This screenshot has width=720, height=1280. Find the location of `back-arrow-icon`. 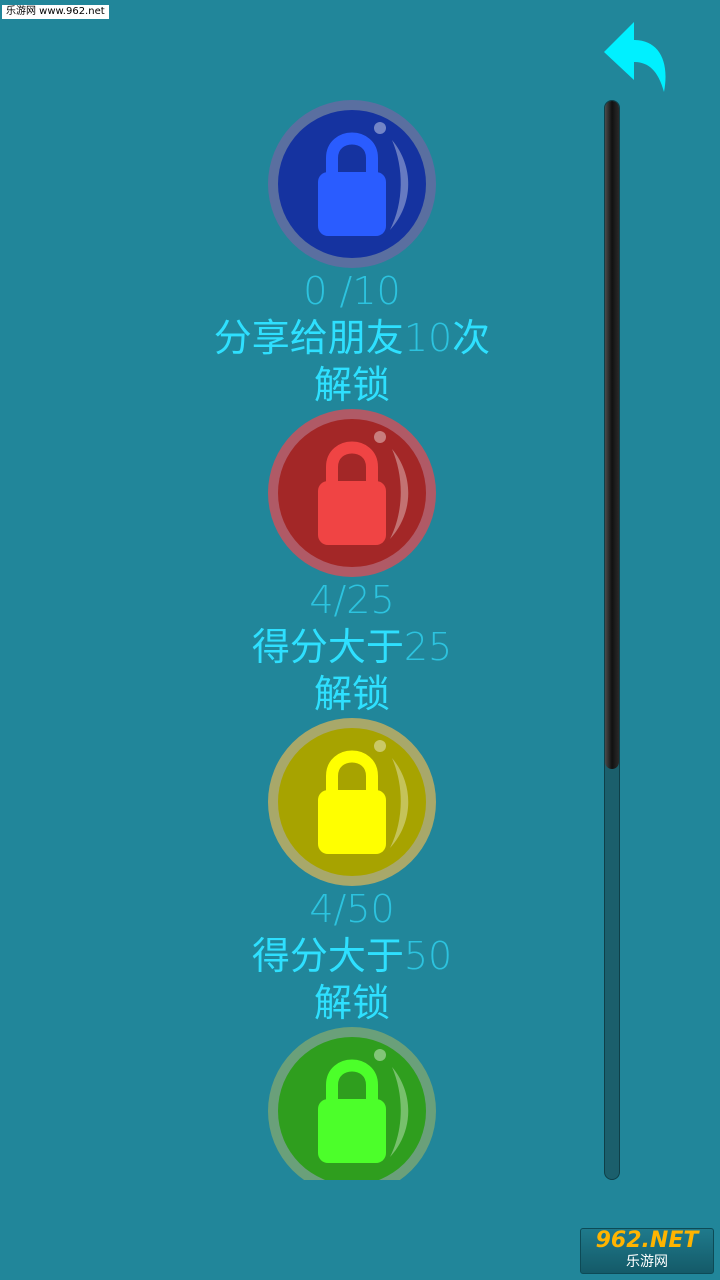

back-arrow-icon is located at coordinates (635, 57).